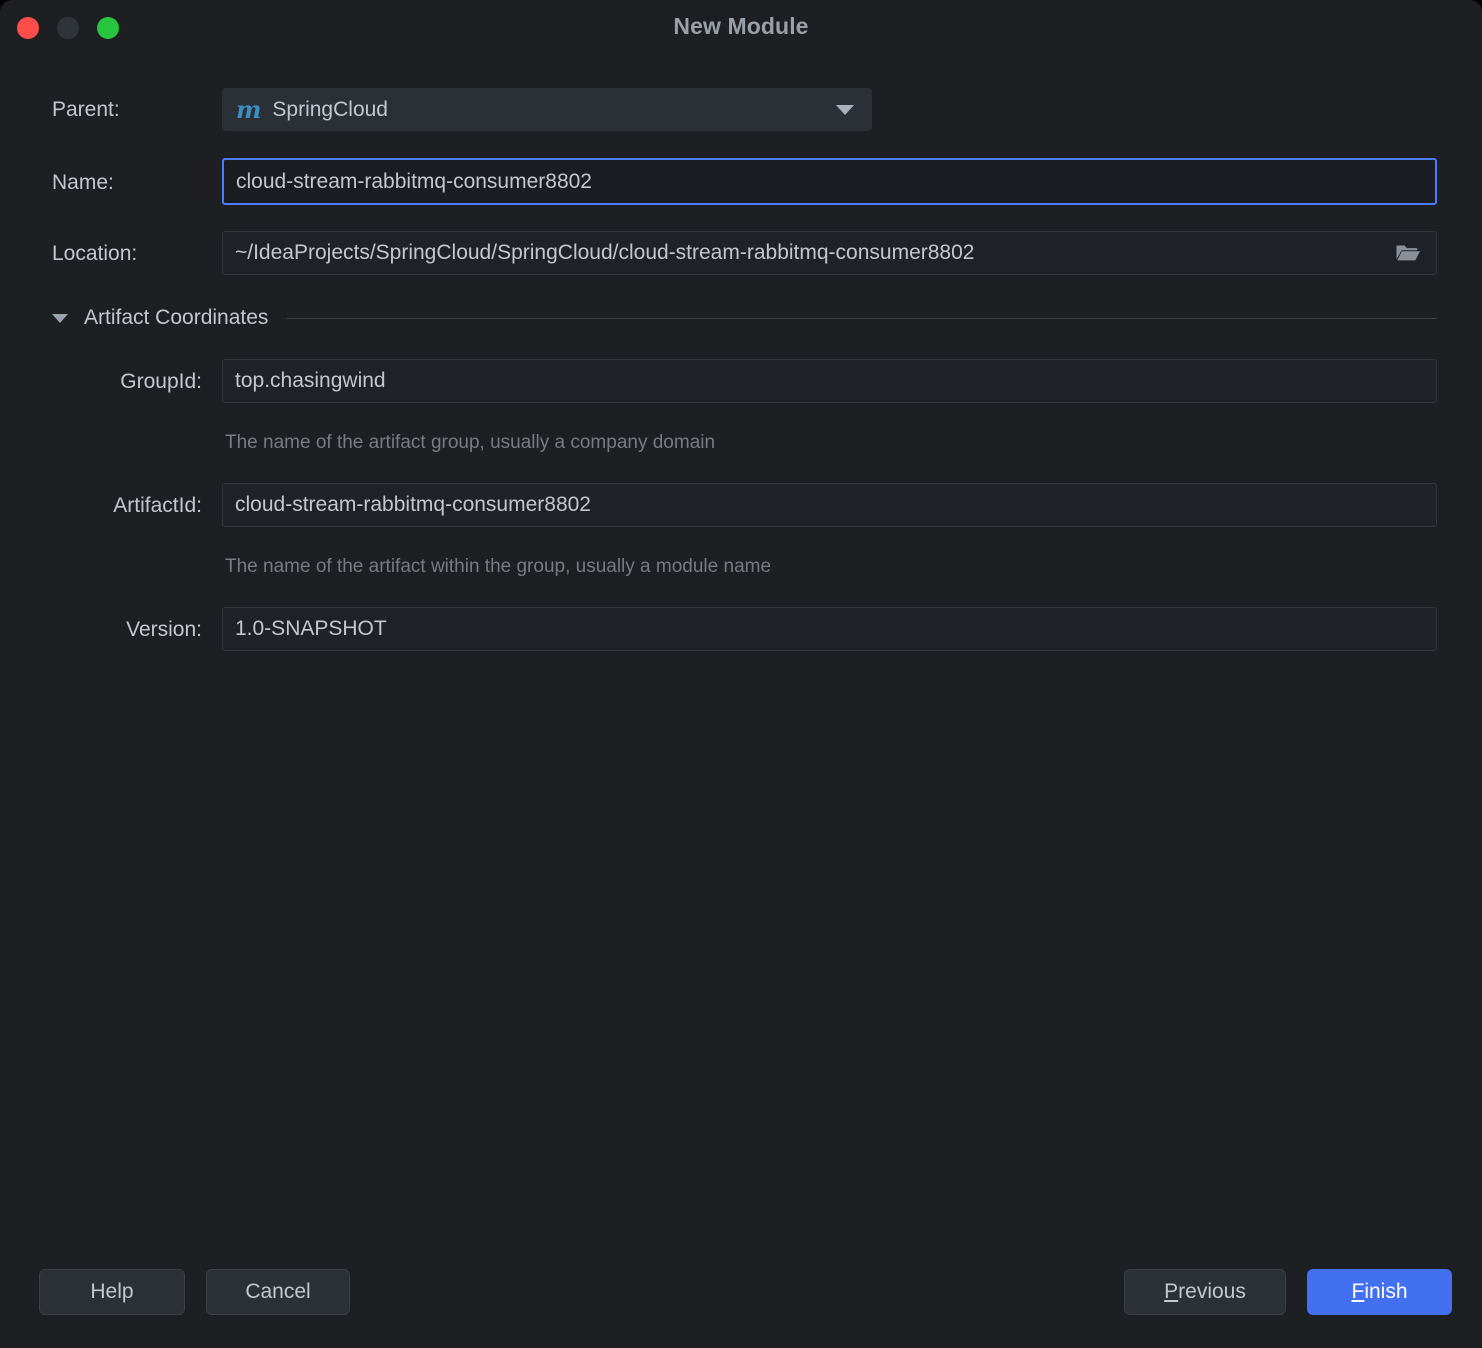 The width and height of the screenshot is (1482, 1348). What do you see at coordinates (310, 380) in the screenshot?
I see `groupid-input-value: top.chasingwind` at bounding box center [310, 380].